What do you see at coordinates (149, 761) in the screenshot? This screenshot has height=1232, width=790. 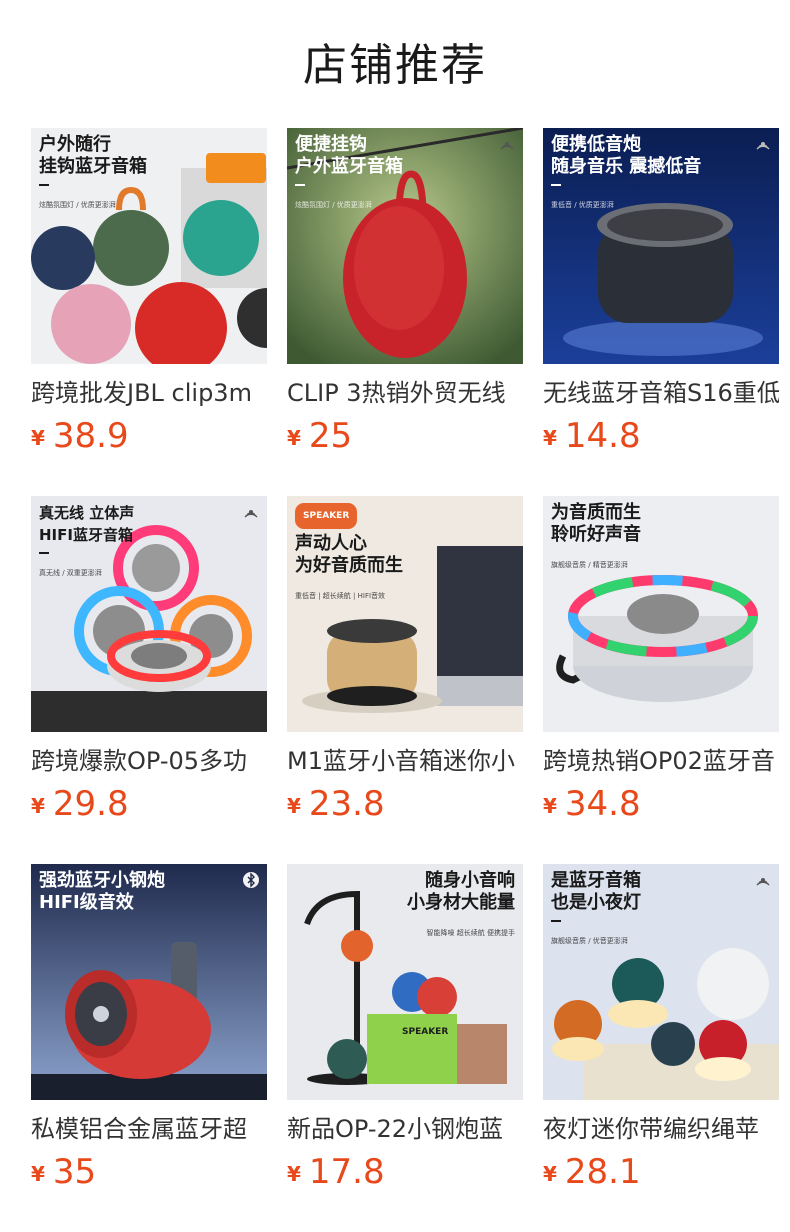 I see `product-name: 跨境爆款OP-05多功` at bounding box center [149, 761].